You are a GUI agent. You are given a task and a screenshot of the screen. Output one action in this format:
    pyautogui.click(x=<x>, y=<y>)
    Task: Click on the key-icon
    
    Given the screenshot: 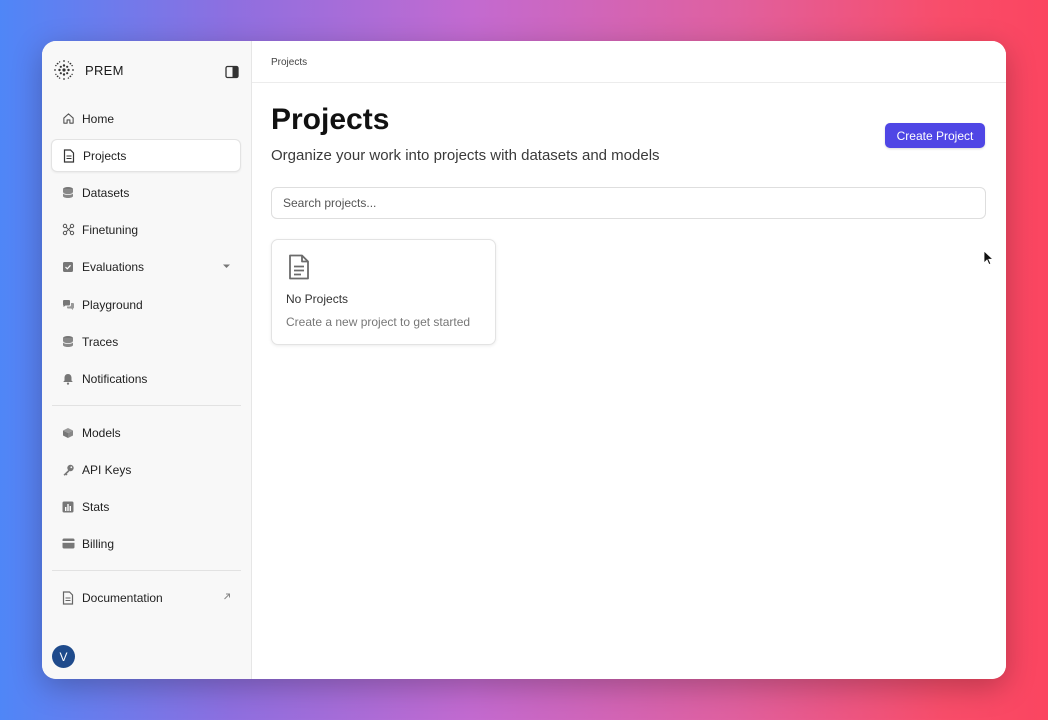 What is the action you would take?
    pyautogui.click(x=68, y=470)
    